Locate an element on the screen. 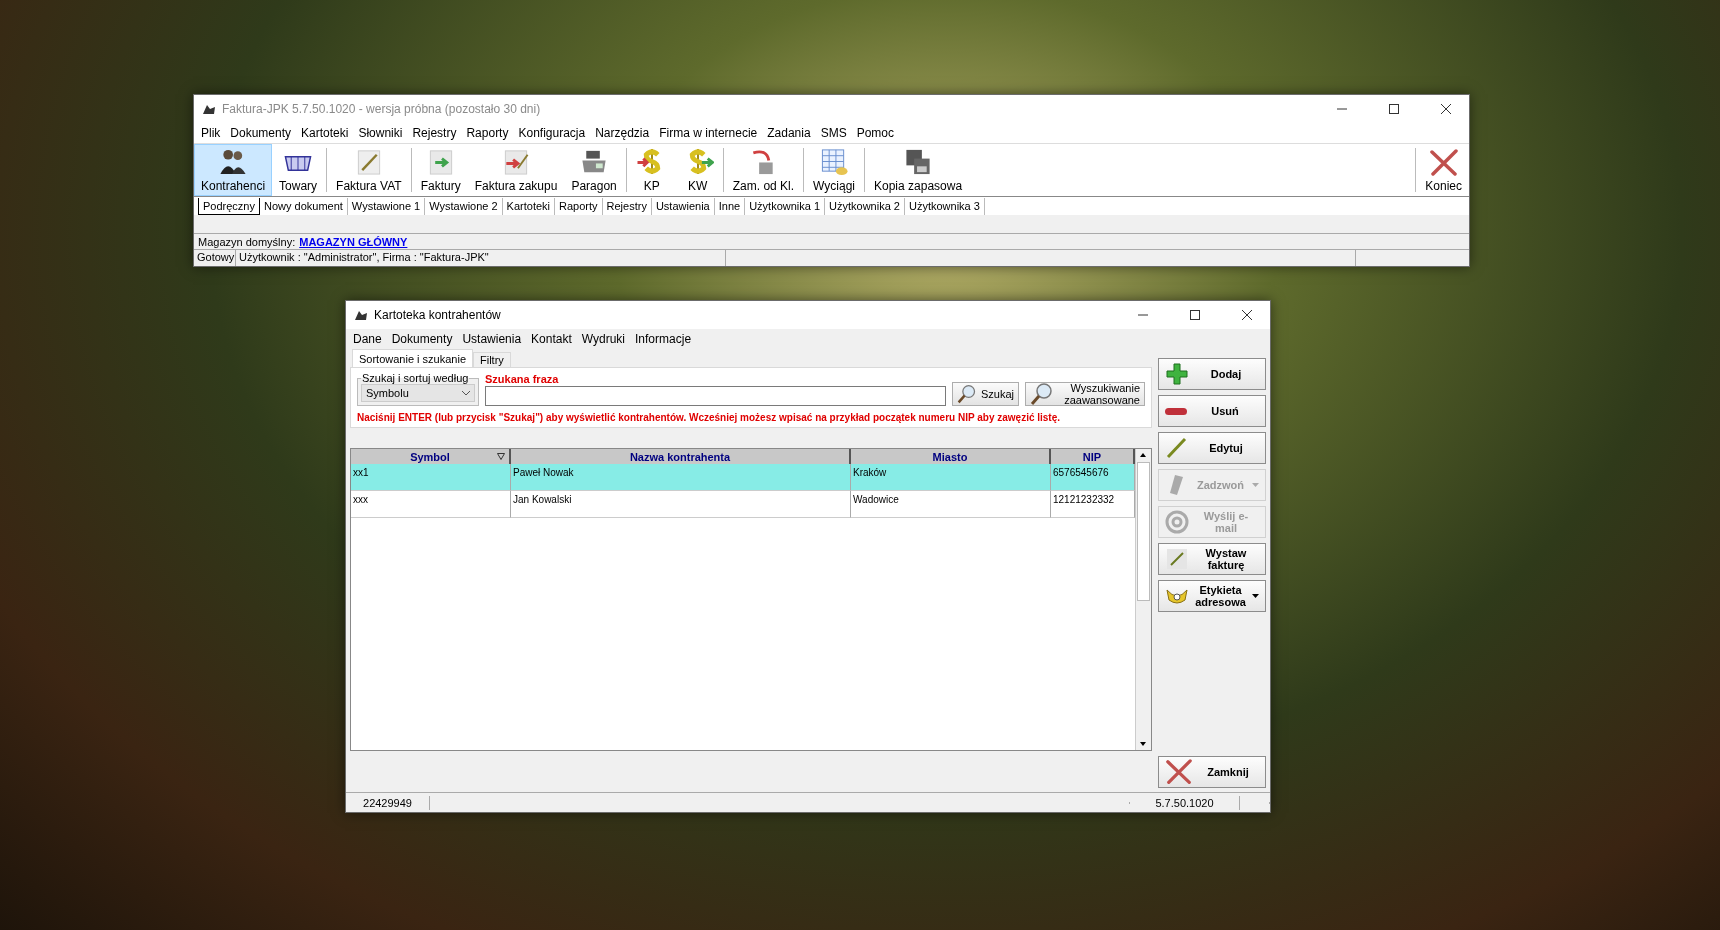 This screenshot has height=930, width=1720. toolbar-button: Faktura VAT is located at coordinates (369, 170).